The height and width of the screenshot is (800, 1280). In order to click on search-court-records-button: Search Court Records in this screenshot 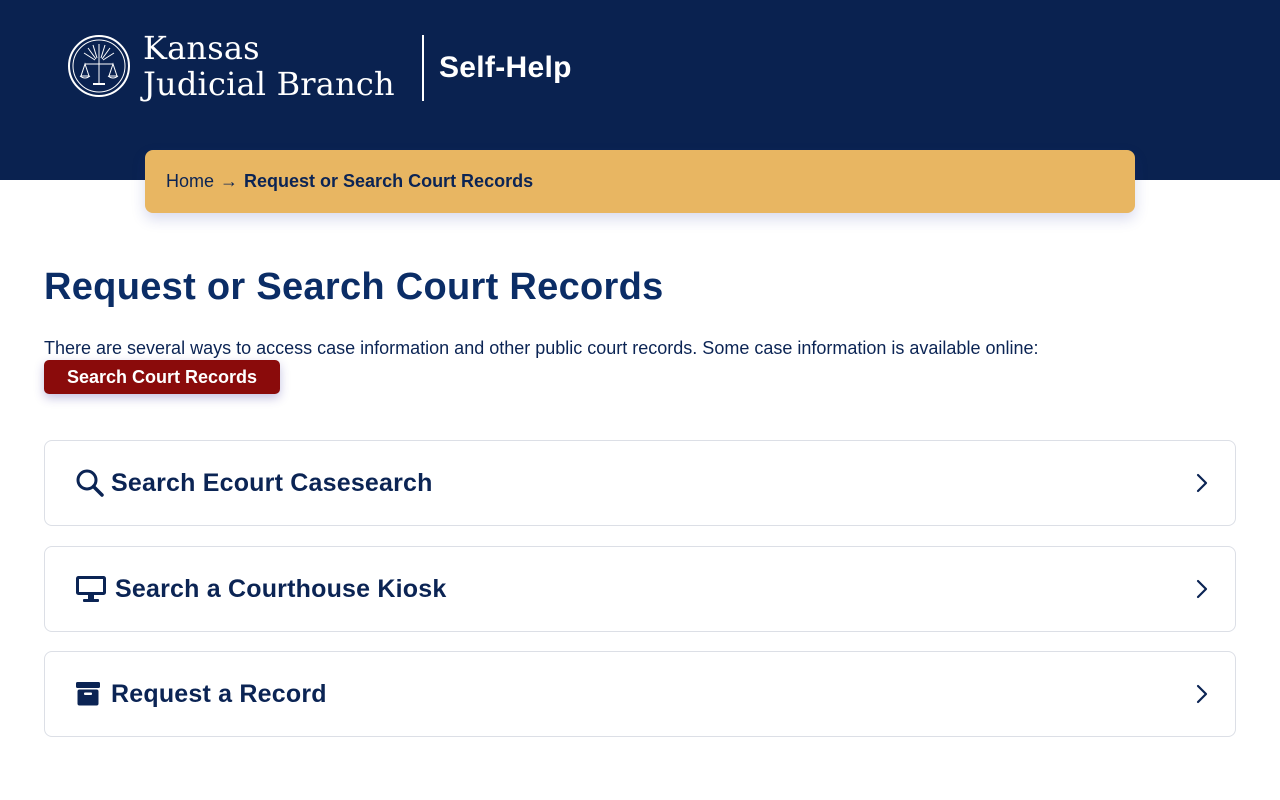, I will do `click(162, 377)`.